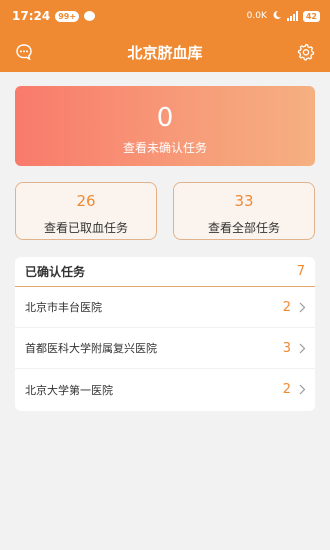 The image size is (330, 550). What do you see at coordinates (244, 211) in the screenshot?
I see `all-tasks-card: 33 查看全部任务` at bounding box center [244, 211].